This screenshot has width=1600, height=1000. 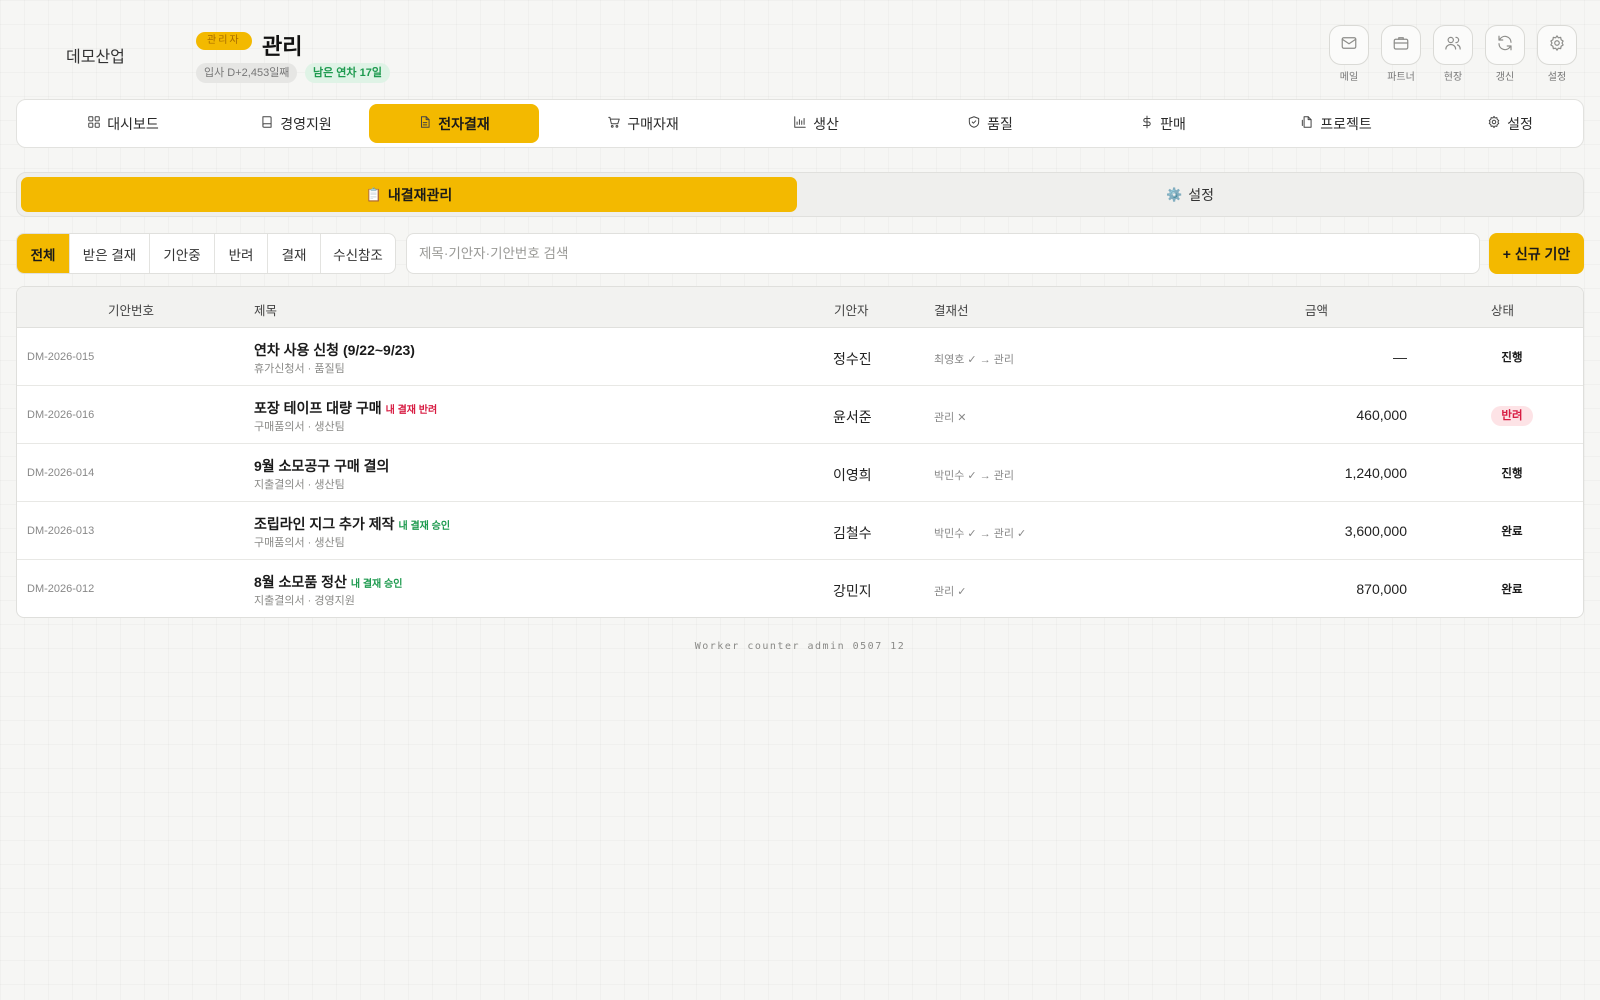 I want to click on row-doc-info: 지출결의서 · 경영지원, so click(x=304, y=601).